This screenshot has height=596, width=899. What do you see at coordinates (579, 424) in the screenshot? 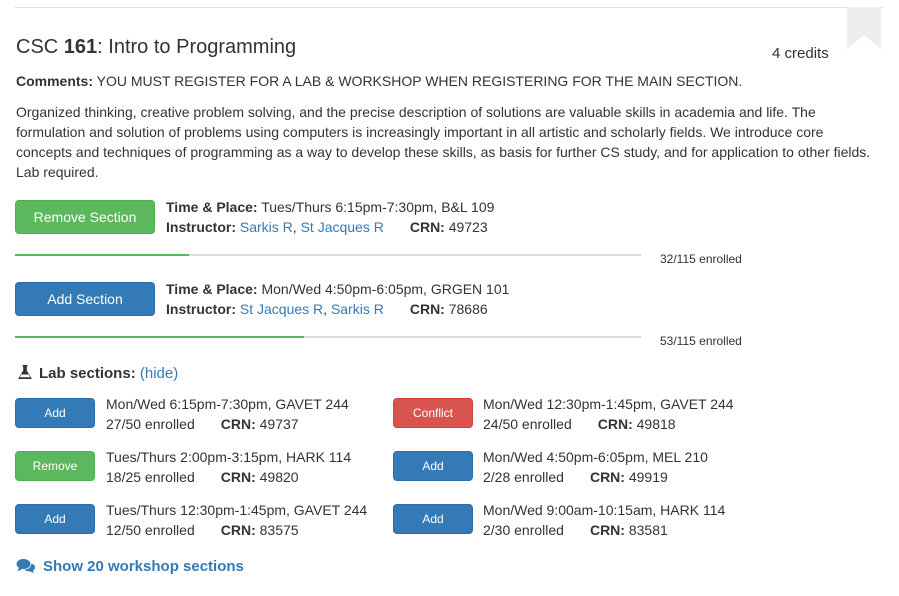
I see `lab-enrollment-row: 24/50 enrolled CRN: 49818` at bounding box center [579, 424].